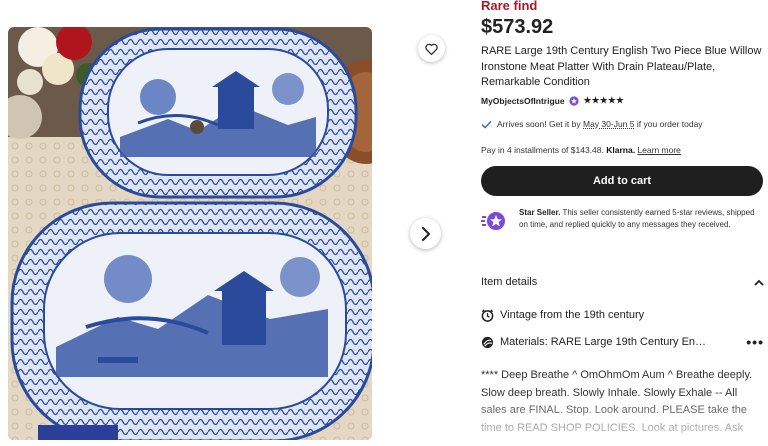 The width and height of the screenshot is (768, 446). I want to click on star-seller-badge, so click(496, 222).